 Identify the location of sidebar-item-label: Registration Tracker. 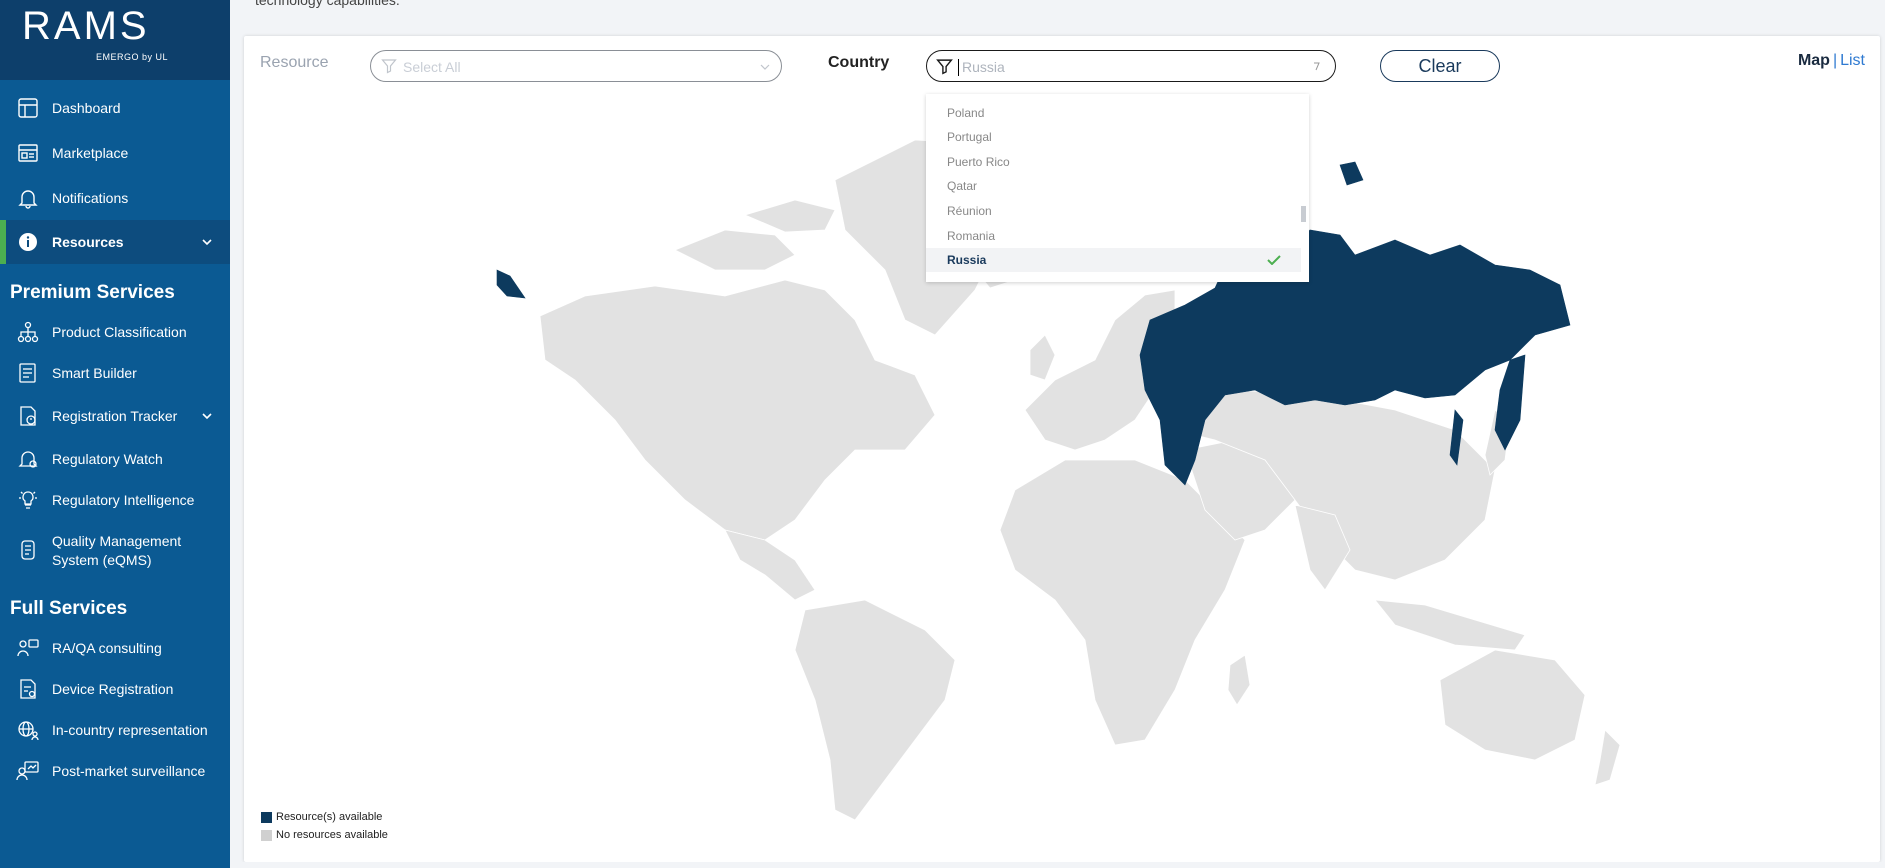
(115, 416).